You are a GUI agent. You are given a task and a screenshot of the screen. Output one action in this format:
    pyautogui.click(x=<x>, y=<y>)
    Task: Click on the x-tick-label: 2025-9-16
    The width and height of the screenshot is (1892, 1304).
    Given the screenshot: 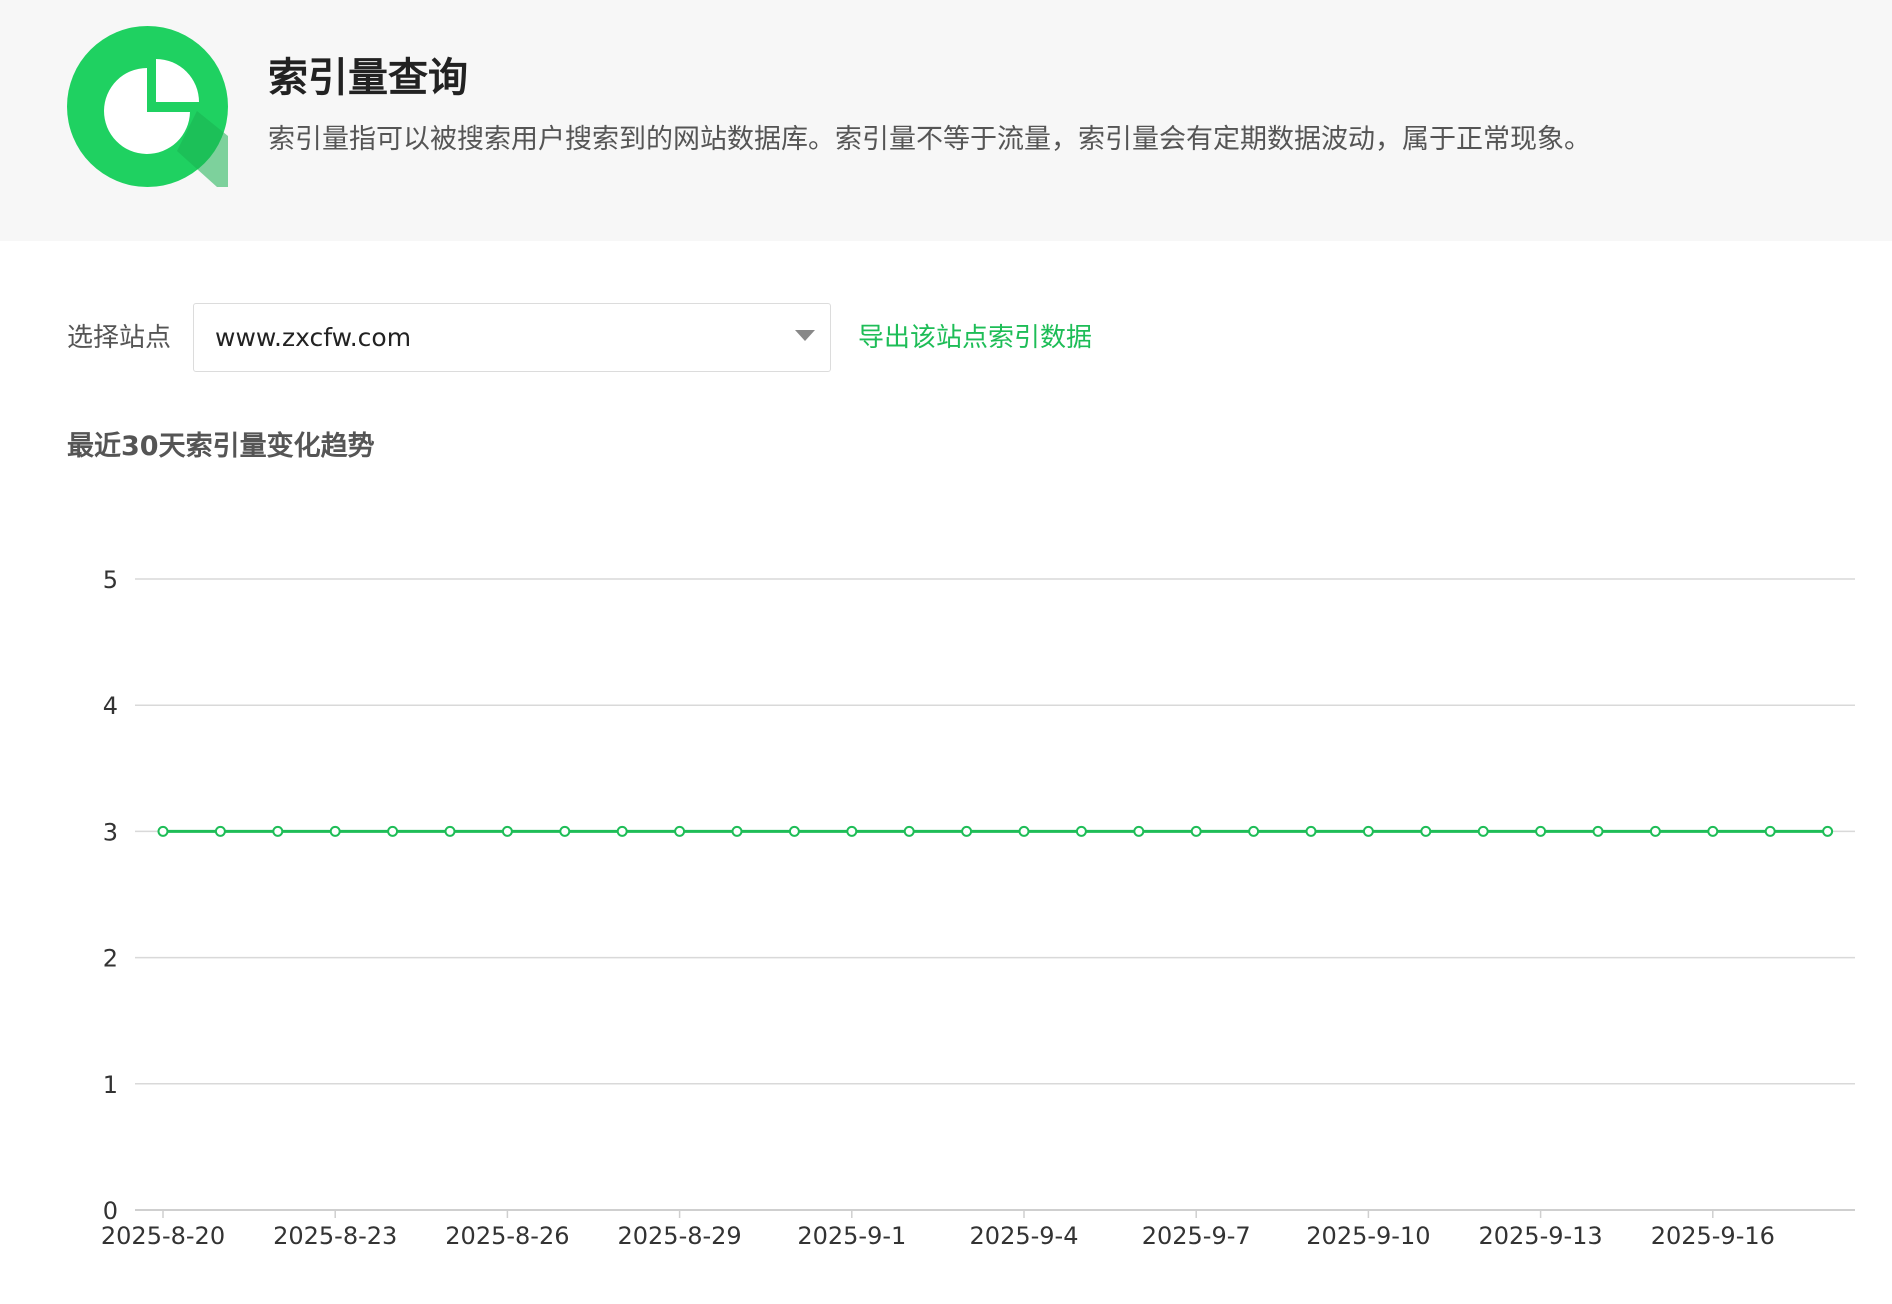 What is the action you would take?
    pyautogui.click(x=1713, y=1236)
    